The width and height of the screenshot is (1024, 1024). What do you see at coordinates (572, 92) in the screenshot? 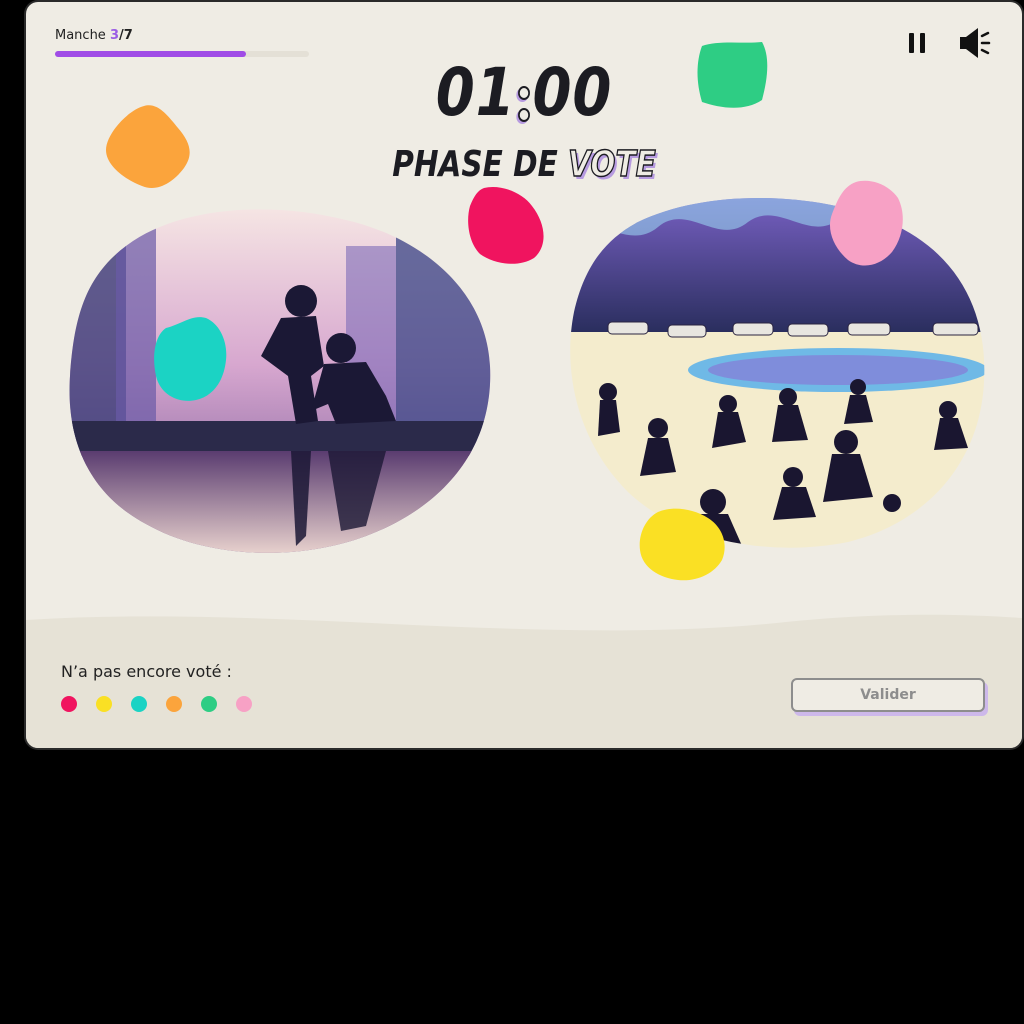
I see `timer-seconds: 00` at bounding box center [572, 92].